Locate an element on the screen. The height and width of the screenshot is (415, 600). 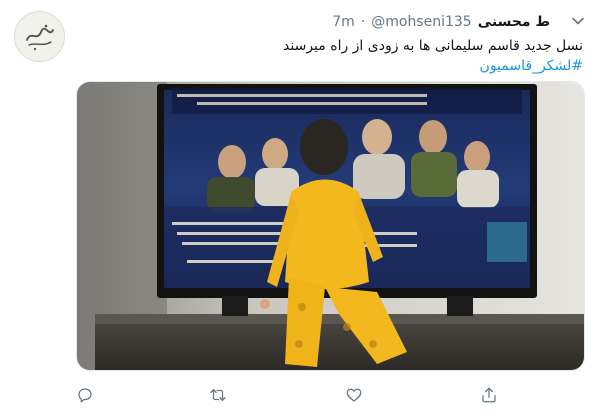
avatar-calligraphy-icon is located at coordinates (39, 36).